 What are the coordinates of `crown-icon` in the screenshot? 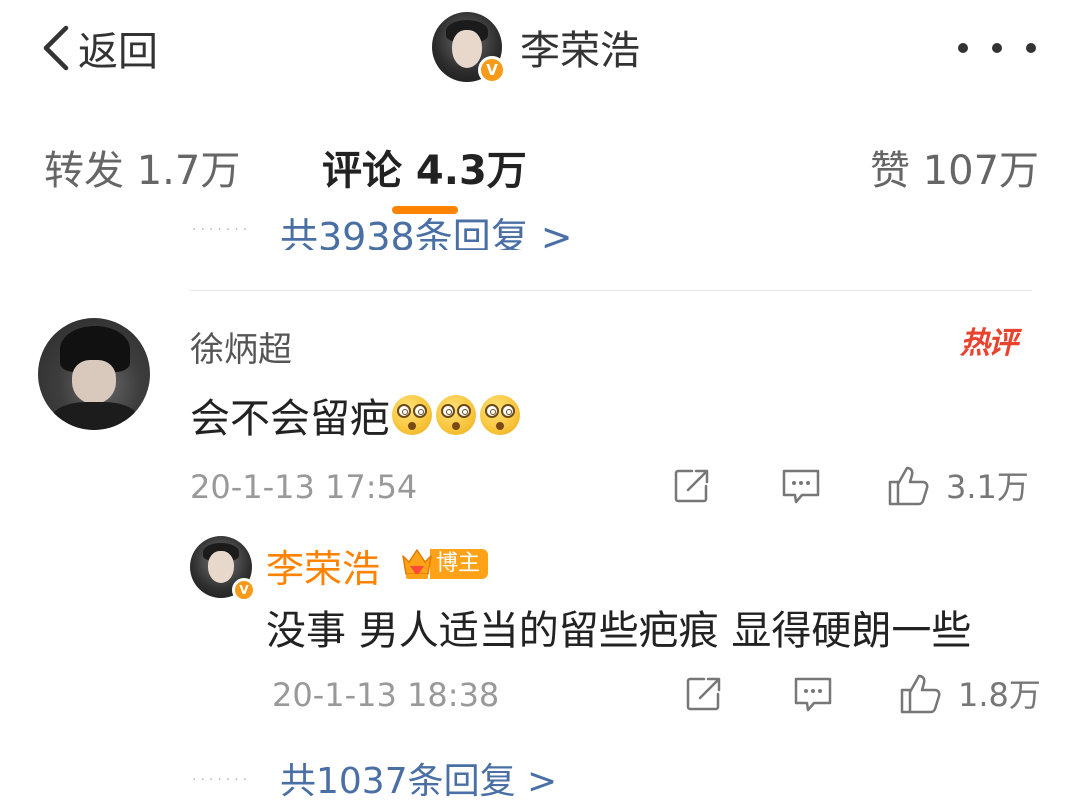 It's located at (417, 564).